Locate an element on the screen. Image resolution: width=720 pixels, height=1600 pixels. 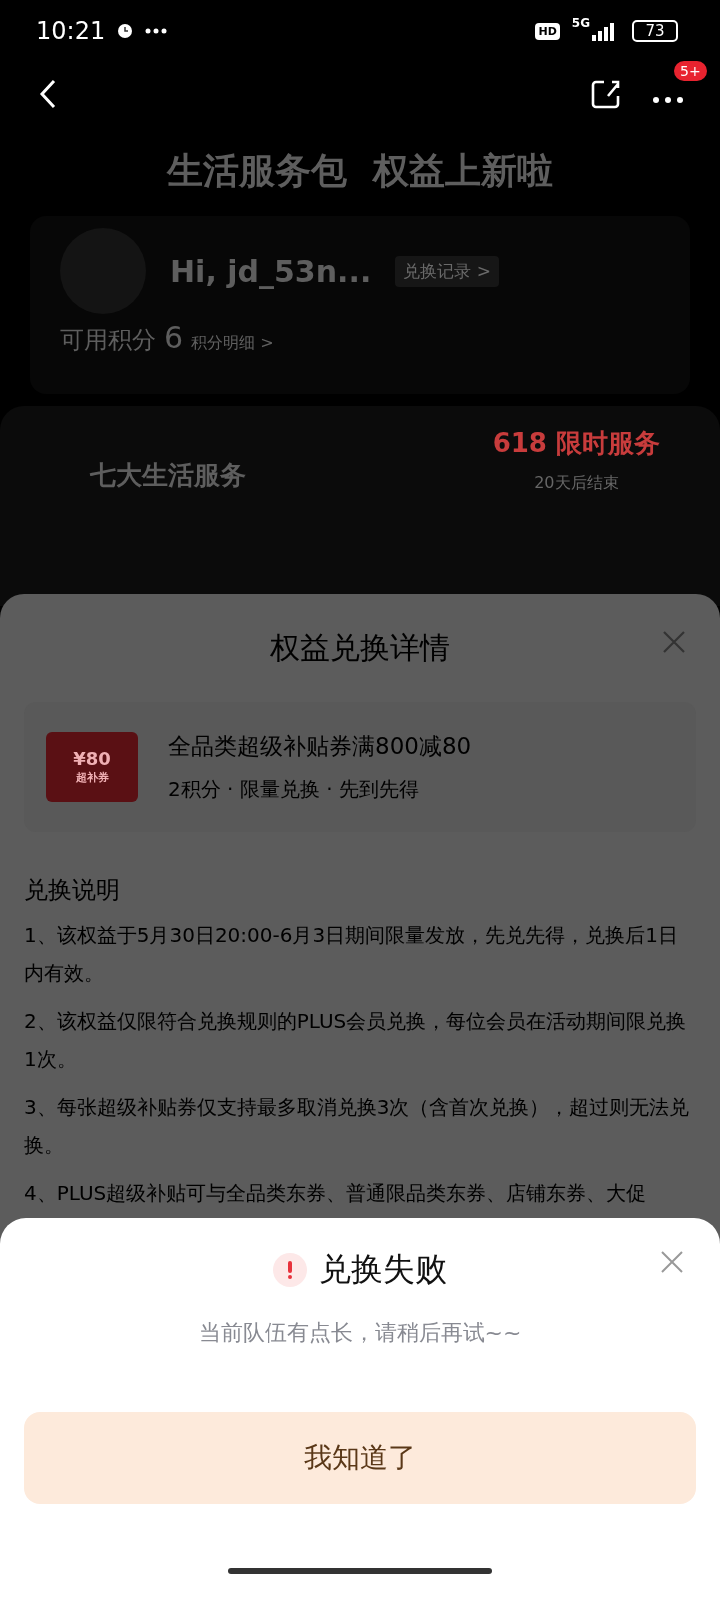
services-title: 七大生活服务 is located at coordinates (168, 475).